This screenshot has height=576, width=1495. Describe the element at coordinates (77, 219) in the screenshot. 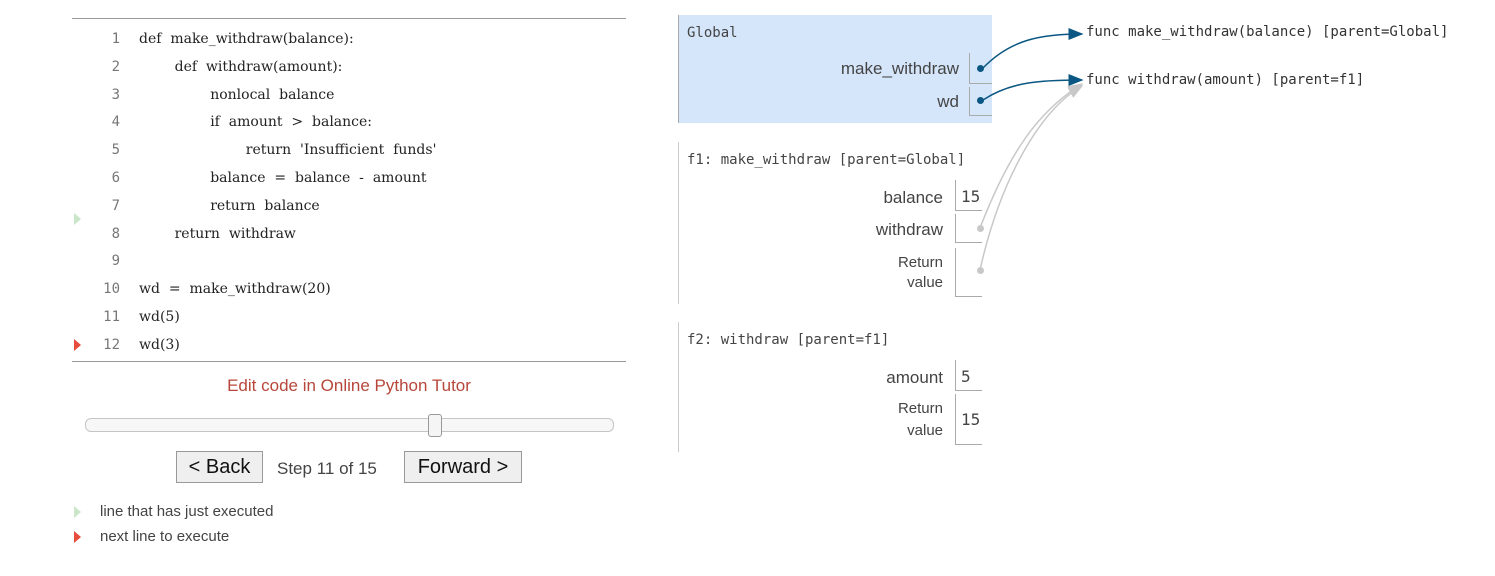

I see `prev-line-arrow-icon` at that location.